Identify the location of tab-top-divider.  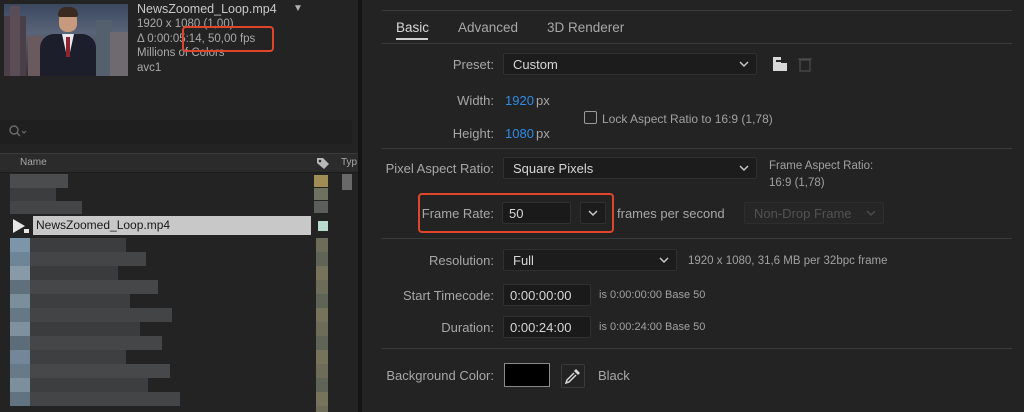
(697, 10).